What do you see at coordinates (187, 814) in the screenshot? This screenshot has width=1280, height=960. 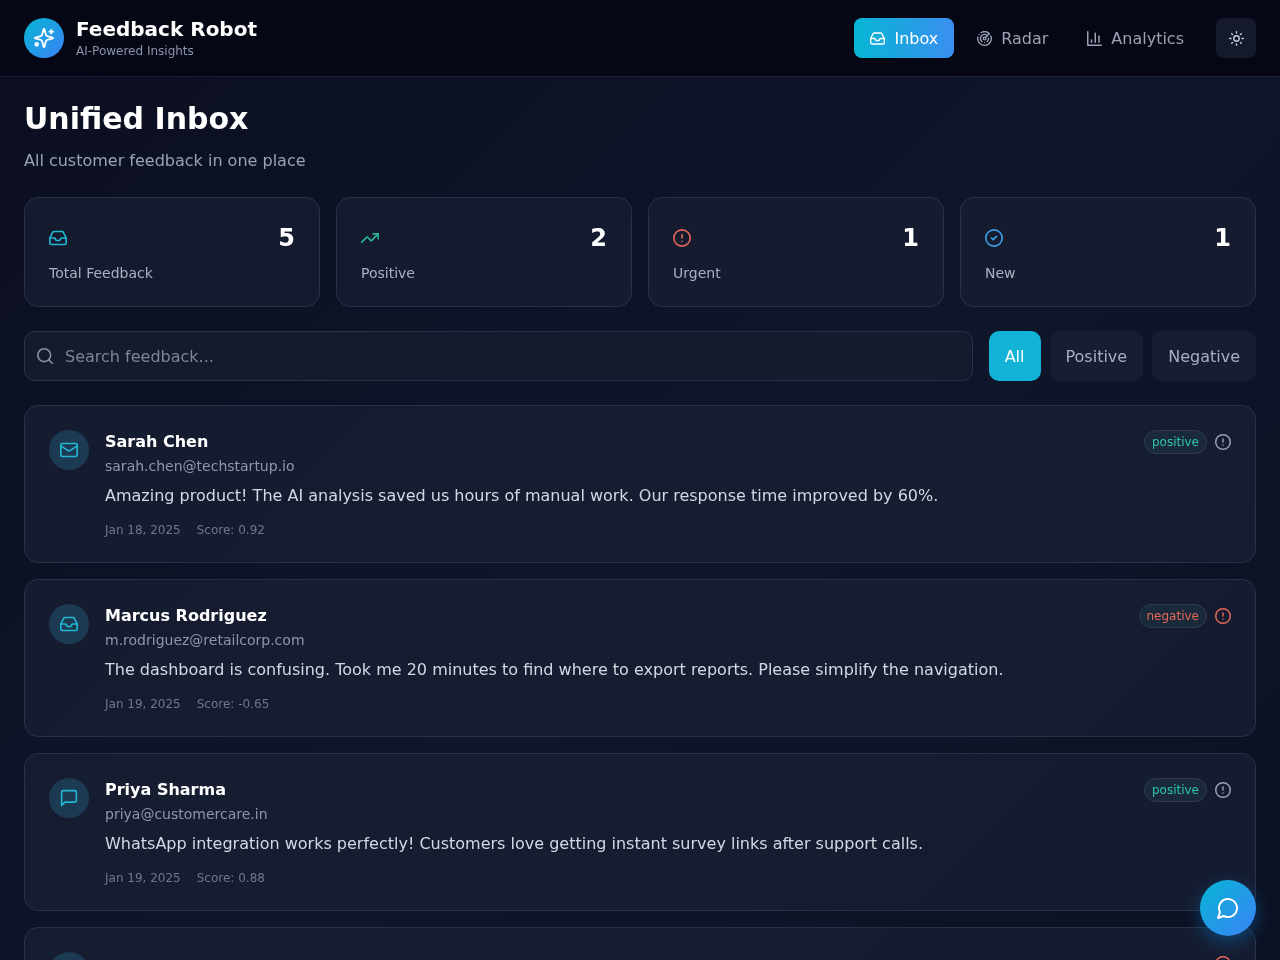 I see `sender-email: priya@customercare.in` at bounding box center [187, 814].